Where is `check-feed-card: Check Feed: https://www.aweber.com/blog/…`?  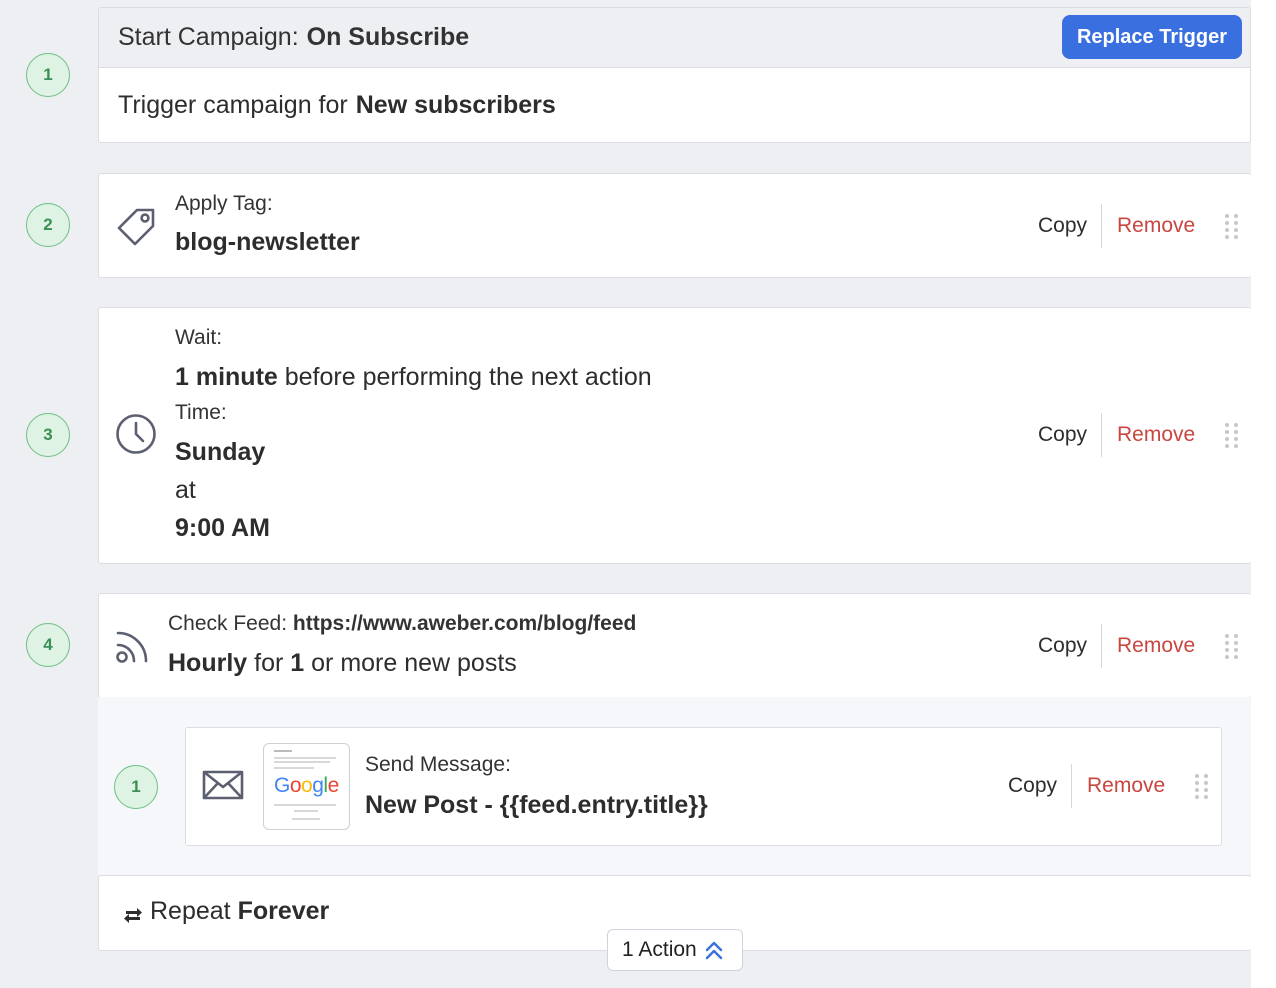 check-feed-card: Check Feed: https://www.aweber.com/blog/… is located at coordinates (674, 645).